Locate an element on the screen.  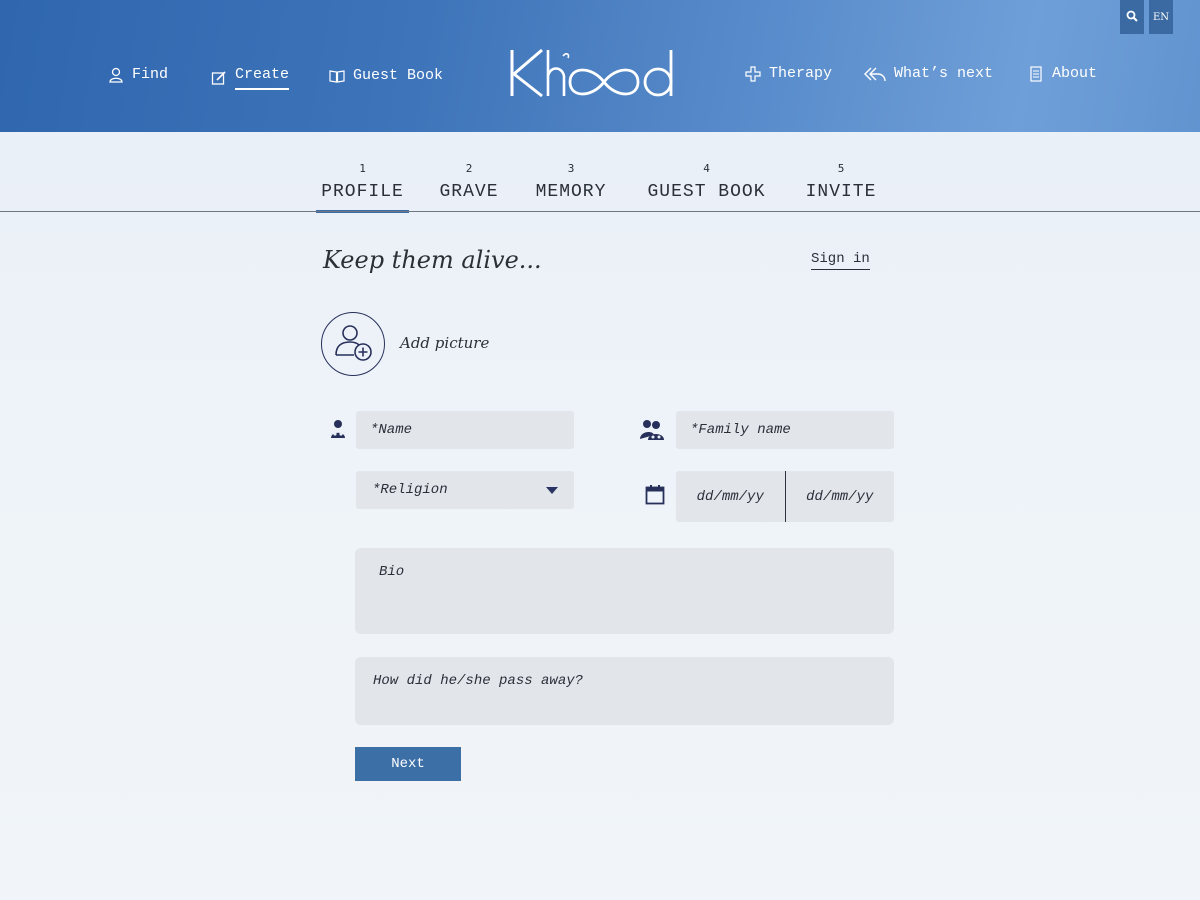
name-input is located at coordinates (465, 430).